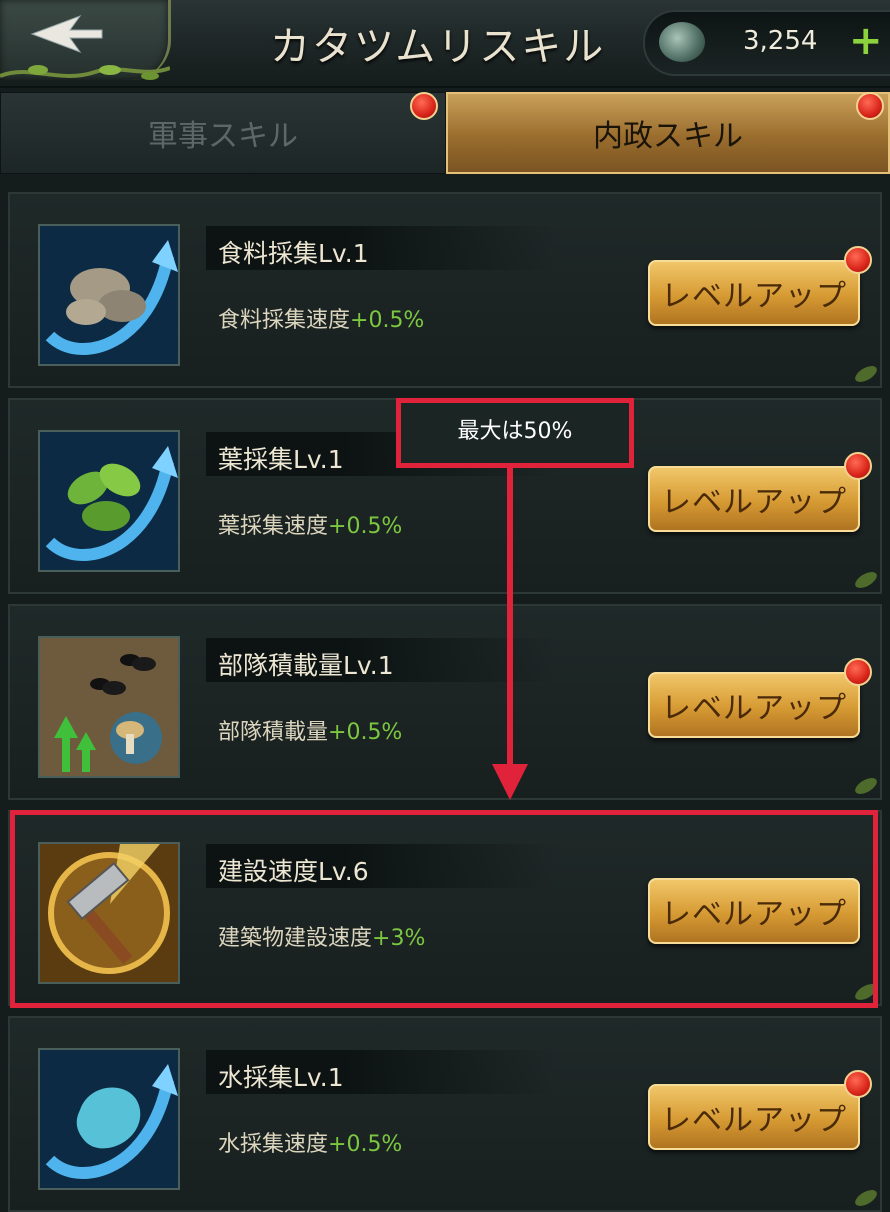 This screenshot has width=890, height=1212. Describe the element at coordinates (281, 459) in the screenshot. I see `skill-name: 葉採集Lv.1` at that location.